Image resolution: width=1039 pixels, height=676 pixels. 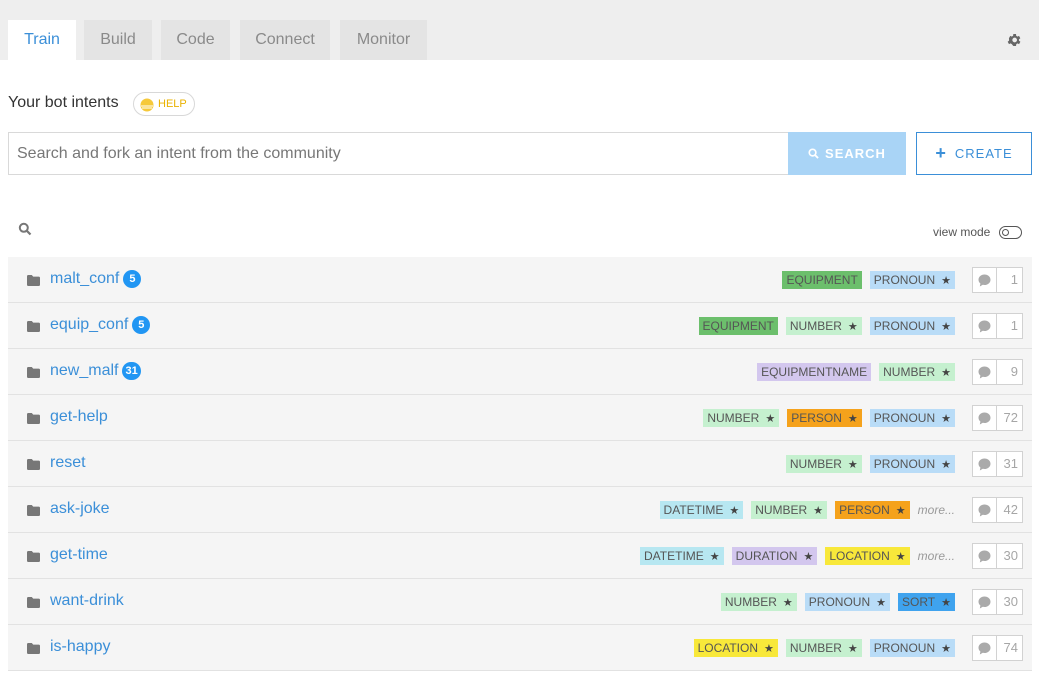 What do you see at coordinates (520, 372) in the screenshot?
I see `intent-row: new_malf 31 EQUIPMENTNAME NUMBER ★ 9` at bounding box center [520, 372].